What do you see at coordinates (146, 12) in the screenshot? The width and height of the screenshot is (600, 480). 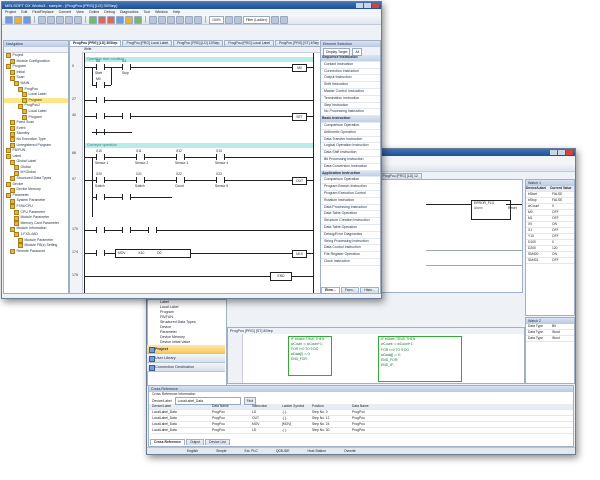 I see `menu-tool: Tool` at bounding box center [146, 12].